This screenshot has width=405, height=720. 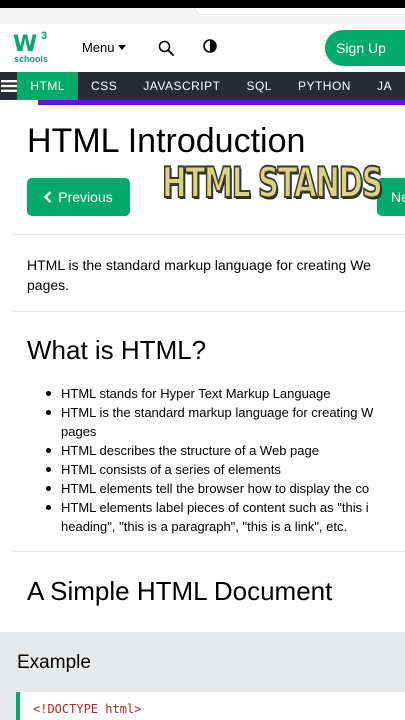 What do you see at coordinates (361, 48) in the screenshot?
I see `sign-up-label: Sign Up` at bounding box center [361, 48].